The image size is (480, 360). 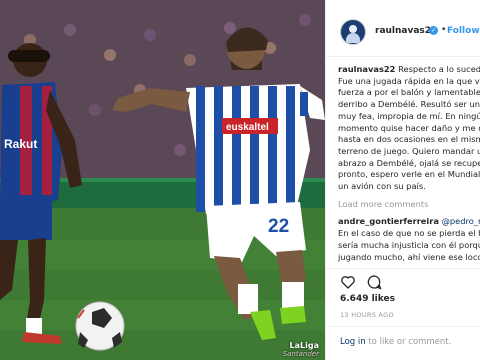 What do you see at coordinates (382, 186) in the screenshot?
I see `caption-line: un avión con su país.` at bounding box center [382, 186].